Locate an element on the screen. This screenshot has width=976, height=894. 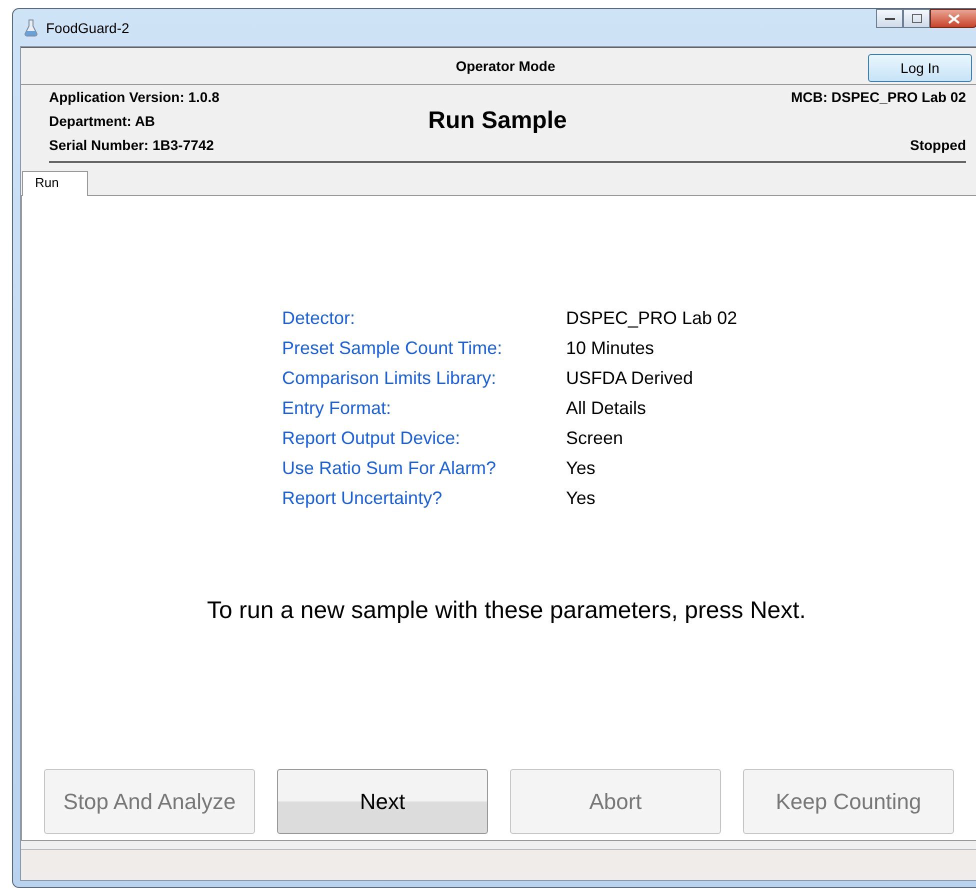
parameter-label: Detector: is located at coordinates (319, 318).